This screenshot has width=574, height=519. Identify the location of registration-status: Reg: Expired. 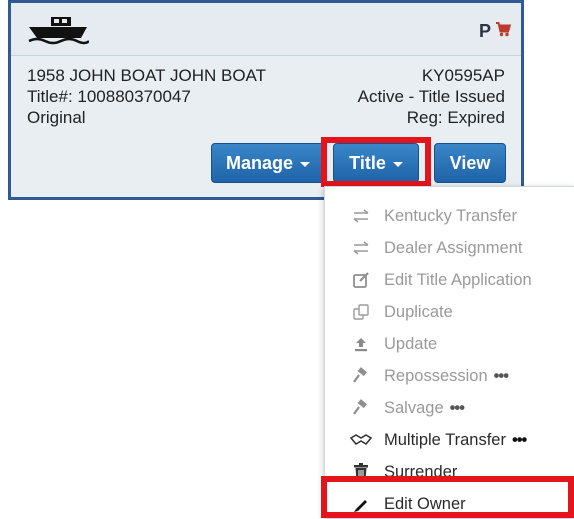
(455, 117).